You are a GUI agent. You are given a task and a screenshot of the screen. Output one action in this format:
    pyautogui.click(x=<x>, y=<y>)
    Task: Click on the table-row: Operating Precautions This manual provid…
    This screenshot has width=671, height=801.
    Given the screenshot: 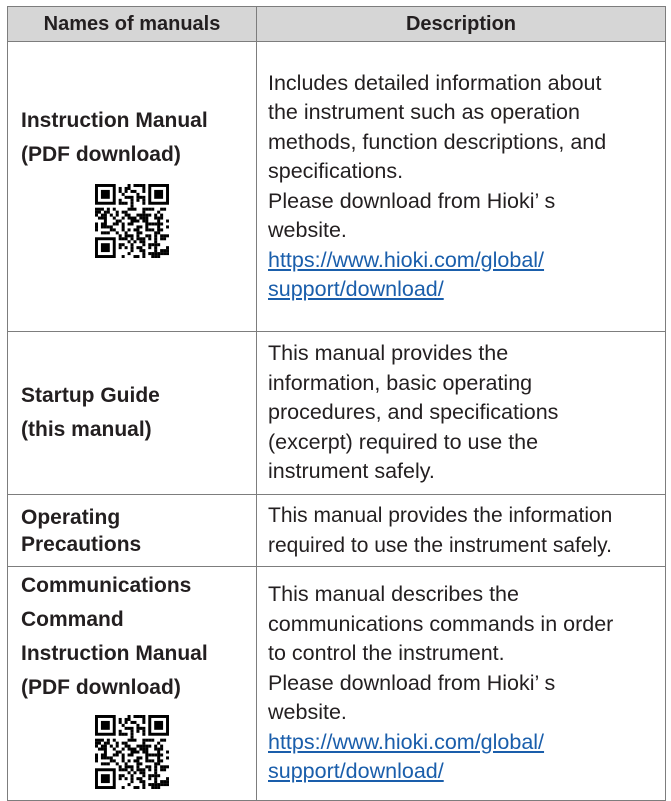 What is the action you would take?
    pyautogui.click(x=336, y=530)
    